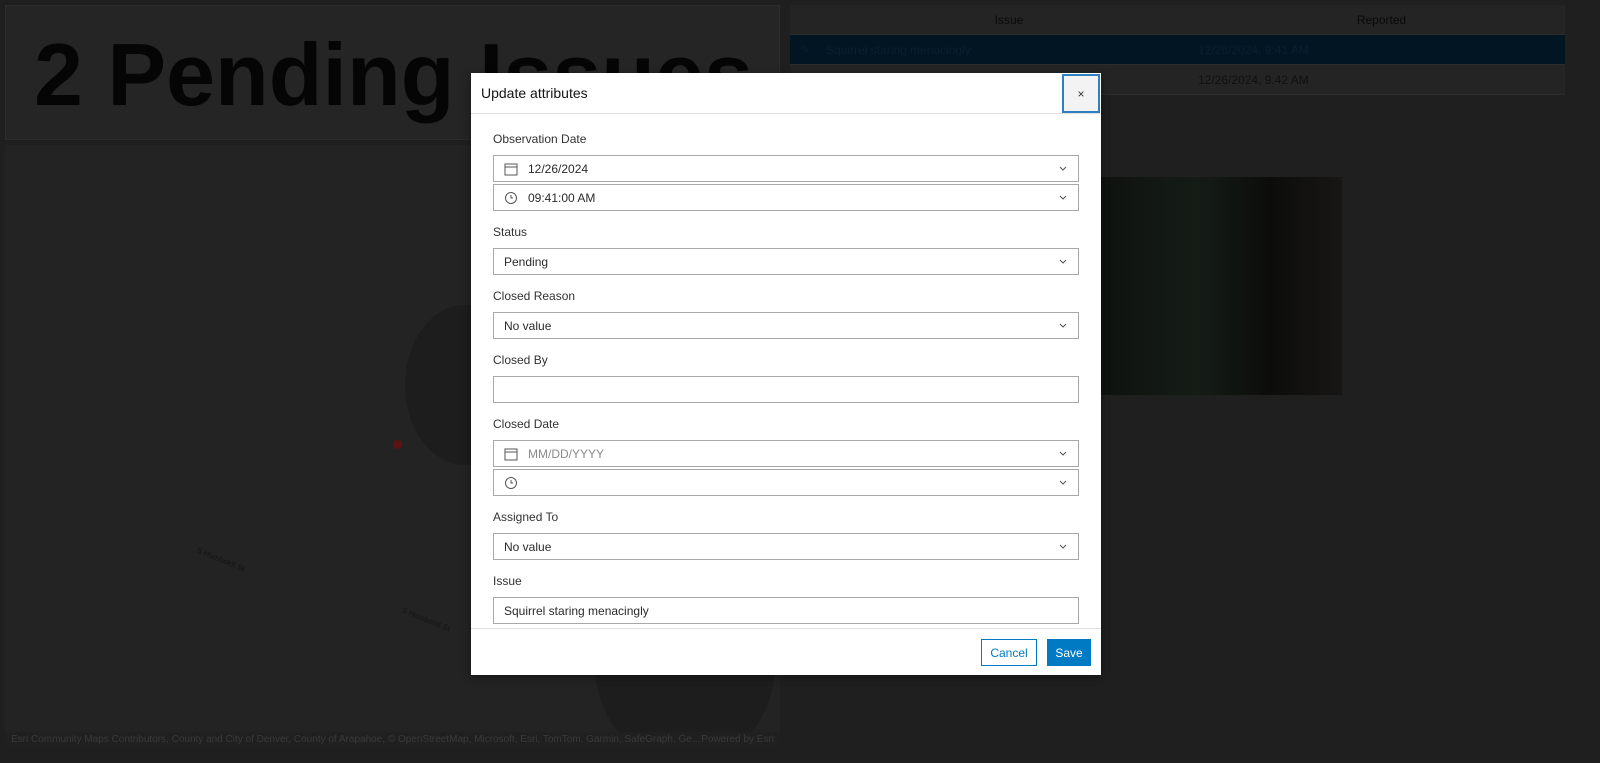  What do you see at coordinates (786, 482) in the screenshot?
I see `closed-time-input` at bounding box center [786, 482].